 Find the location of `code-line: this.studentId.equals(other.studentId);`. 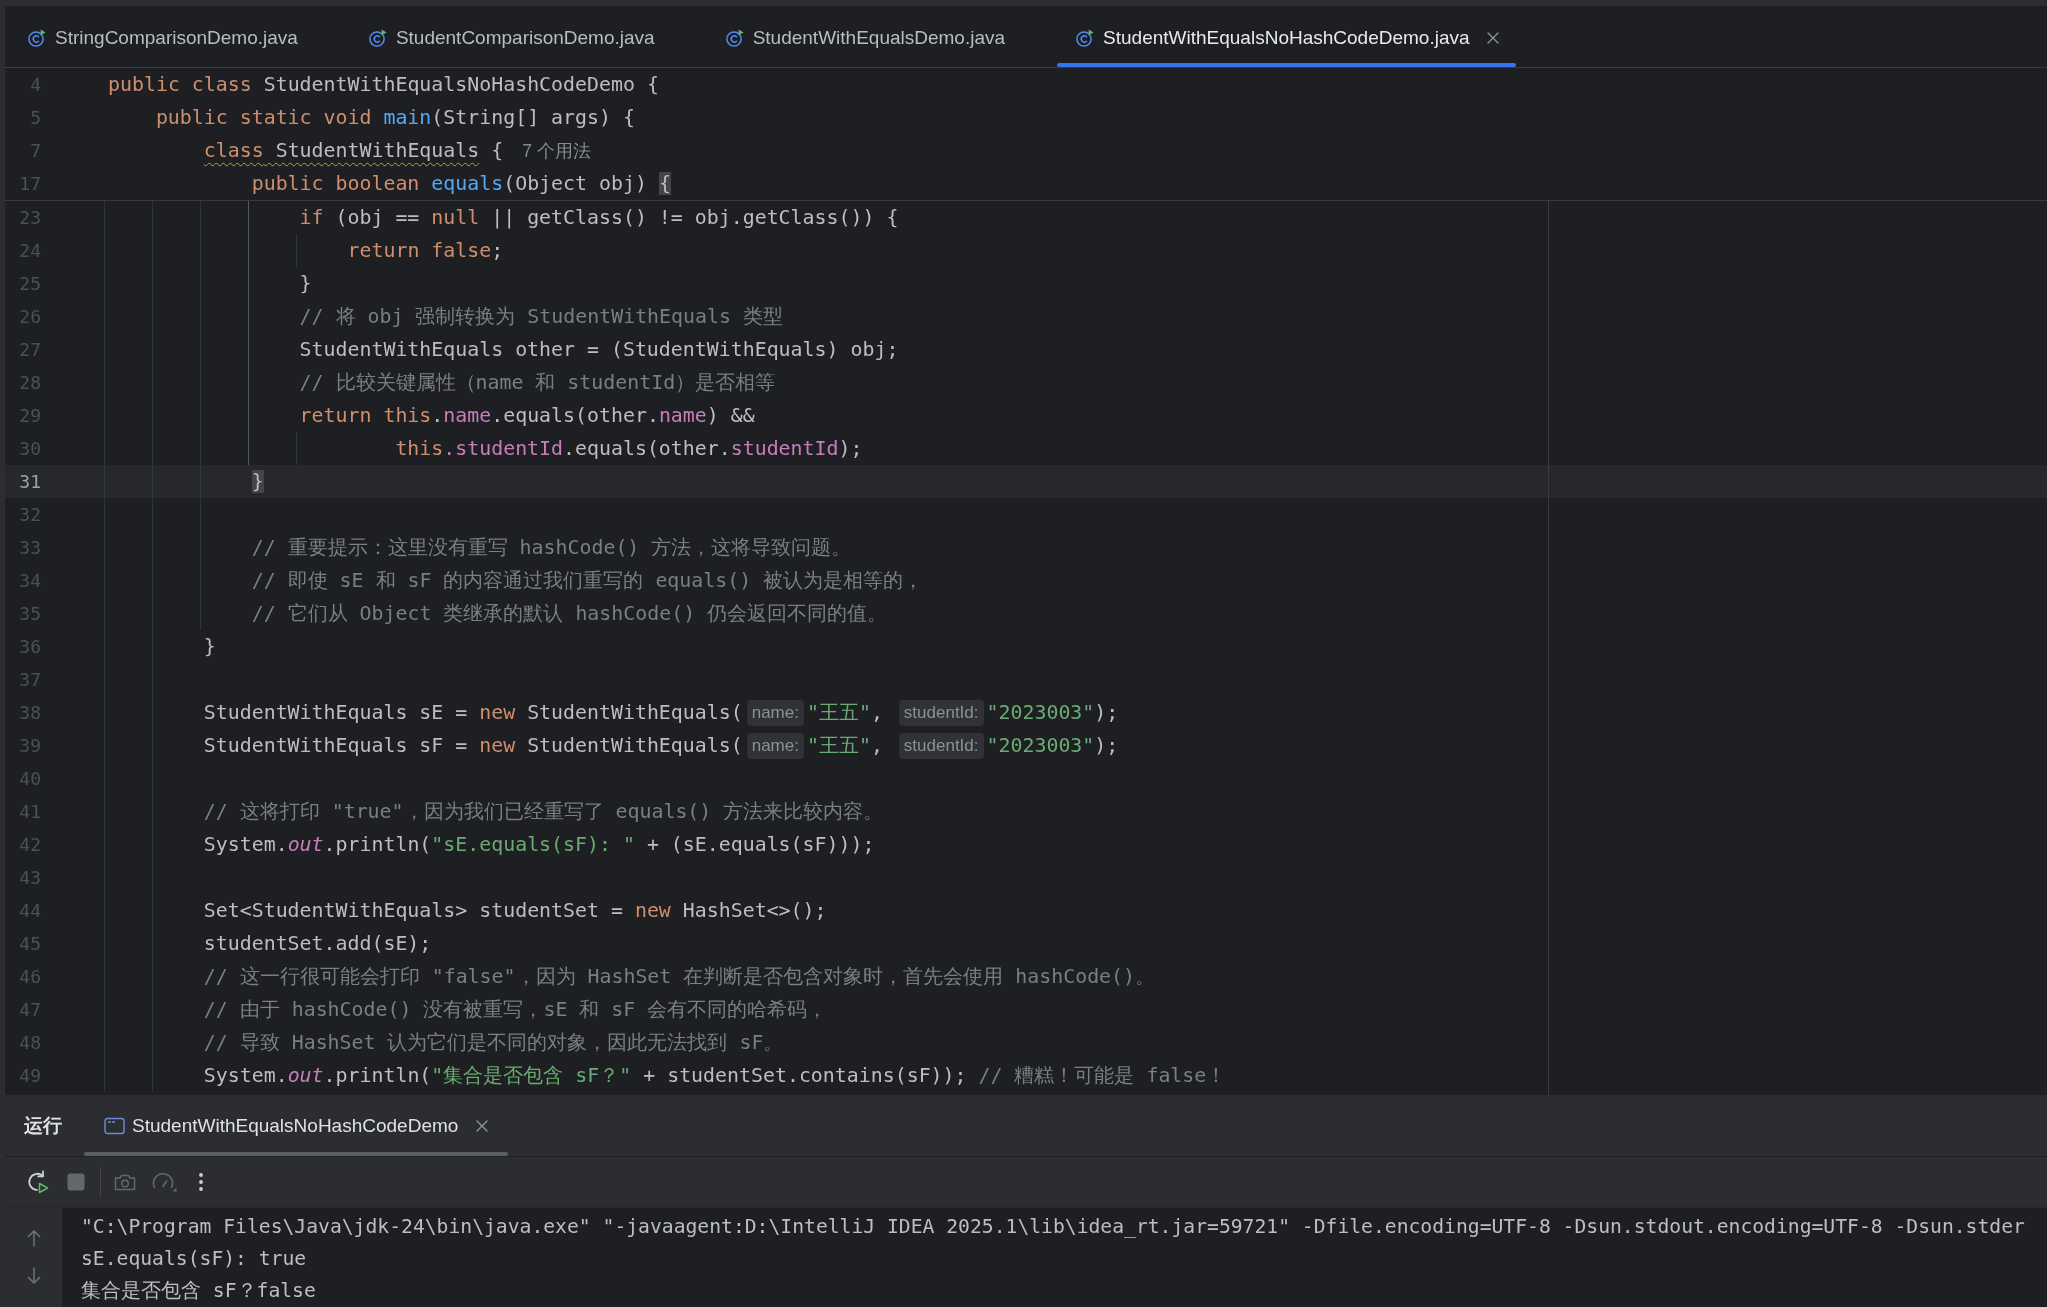

code-line: this.studentId.equals(other.studentId); is located at coordinates (629, 448).